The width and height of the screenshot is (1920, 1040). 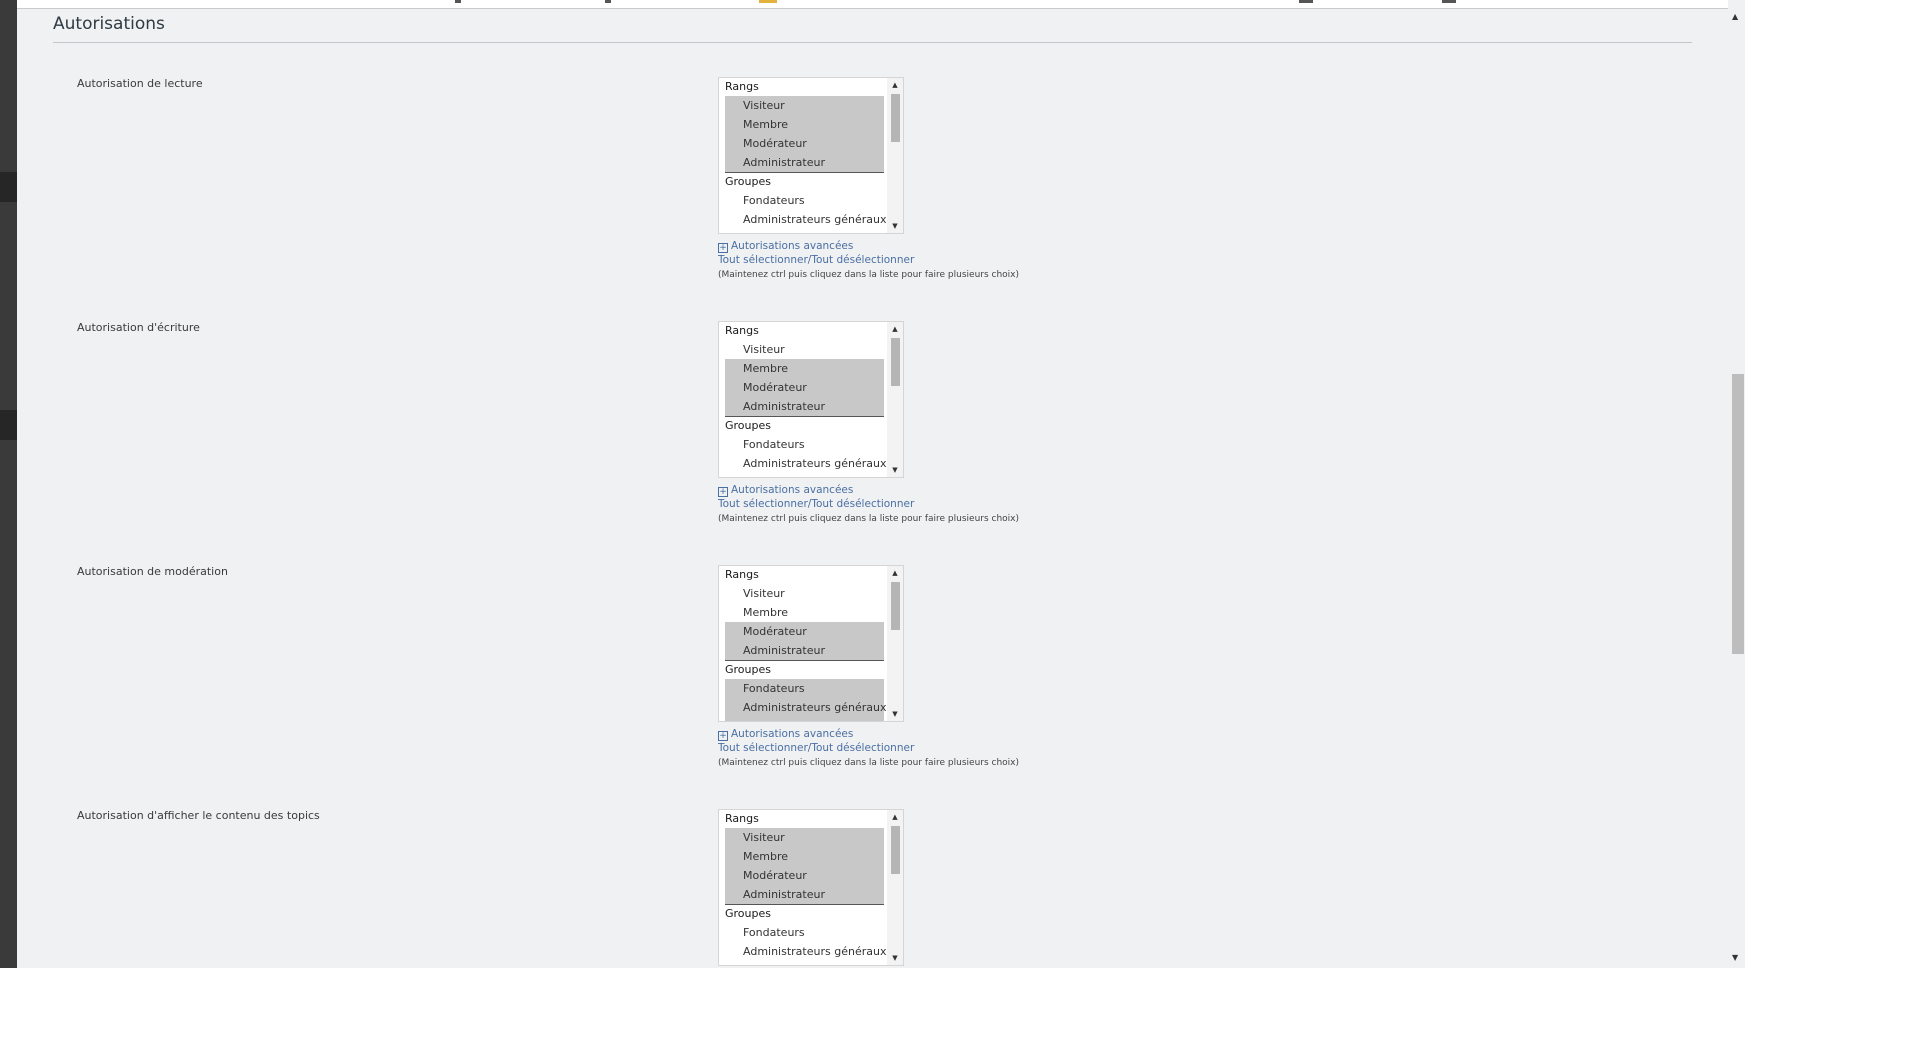 What do you see at coordinates (872, 4) in the screenshot?
I see `top-toolbar-fragment` at bounding box center [872, 4].